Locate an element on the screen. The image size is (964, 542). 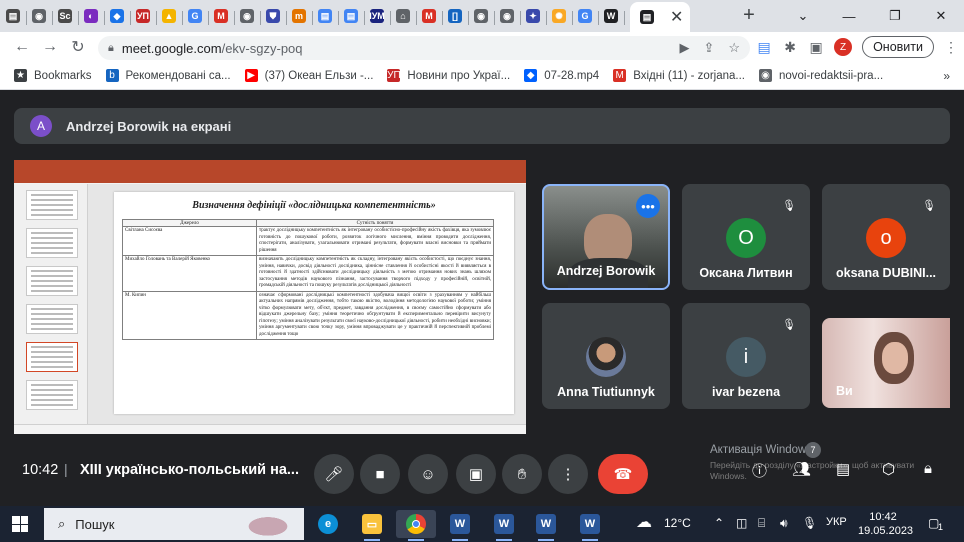
weather-icon: ☁ is located at coordinates (644, 522).